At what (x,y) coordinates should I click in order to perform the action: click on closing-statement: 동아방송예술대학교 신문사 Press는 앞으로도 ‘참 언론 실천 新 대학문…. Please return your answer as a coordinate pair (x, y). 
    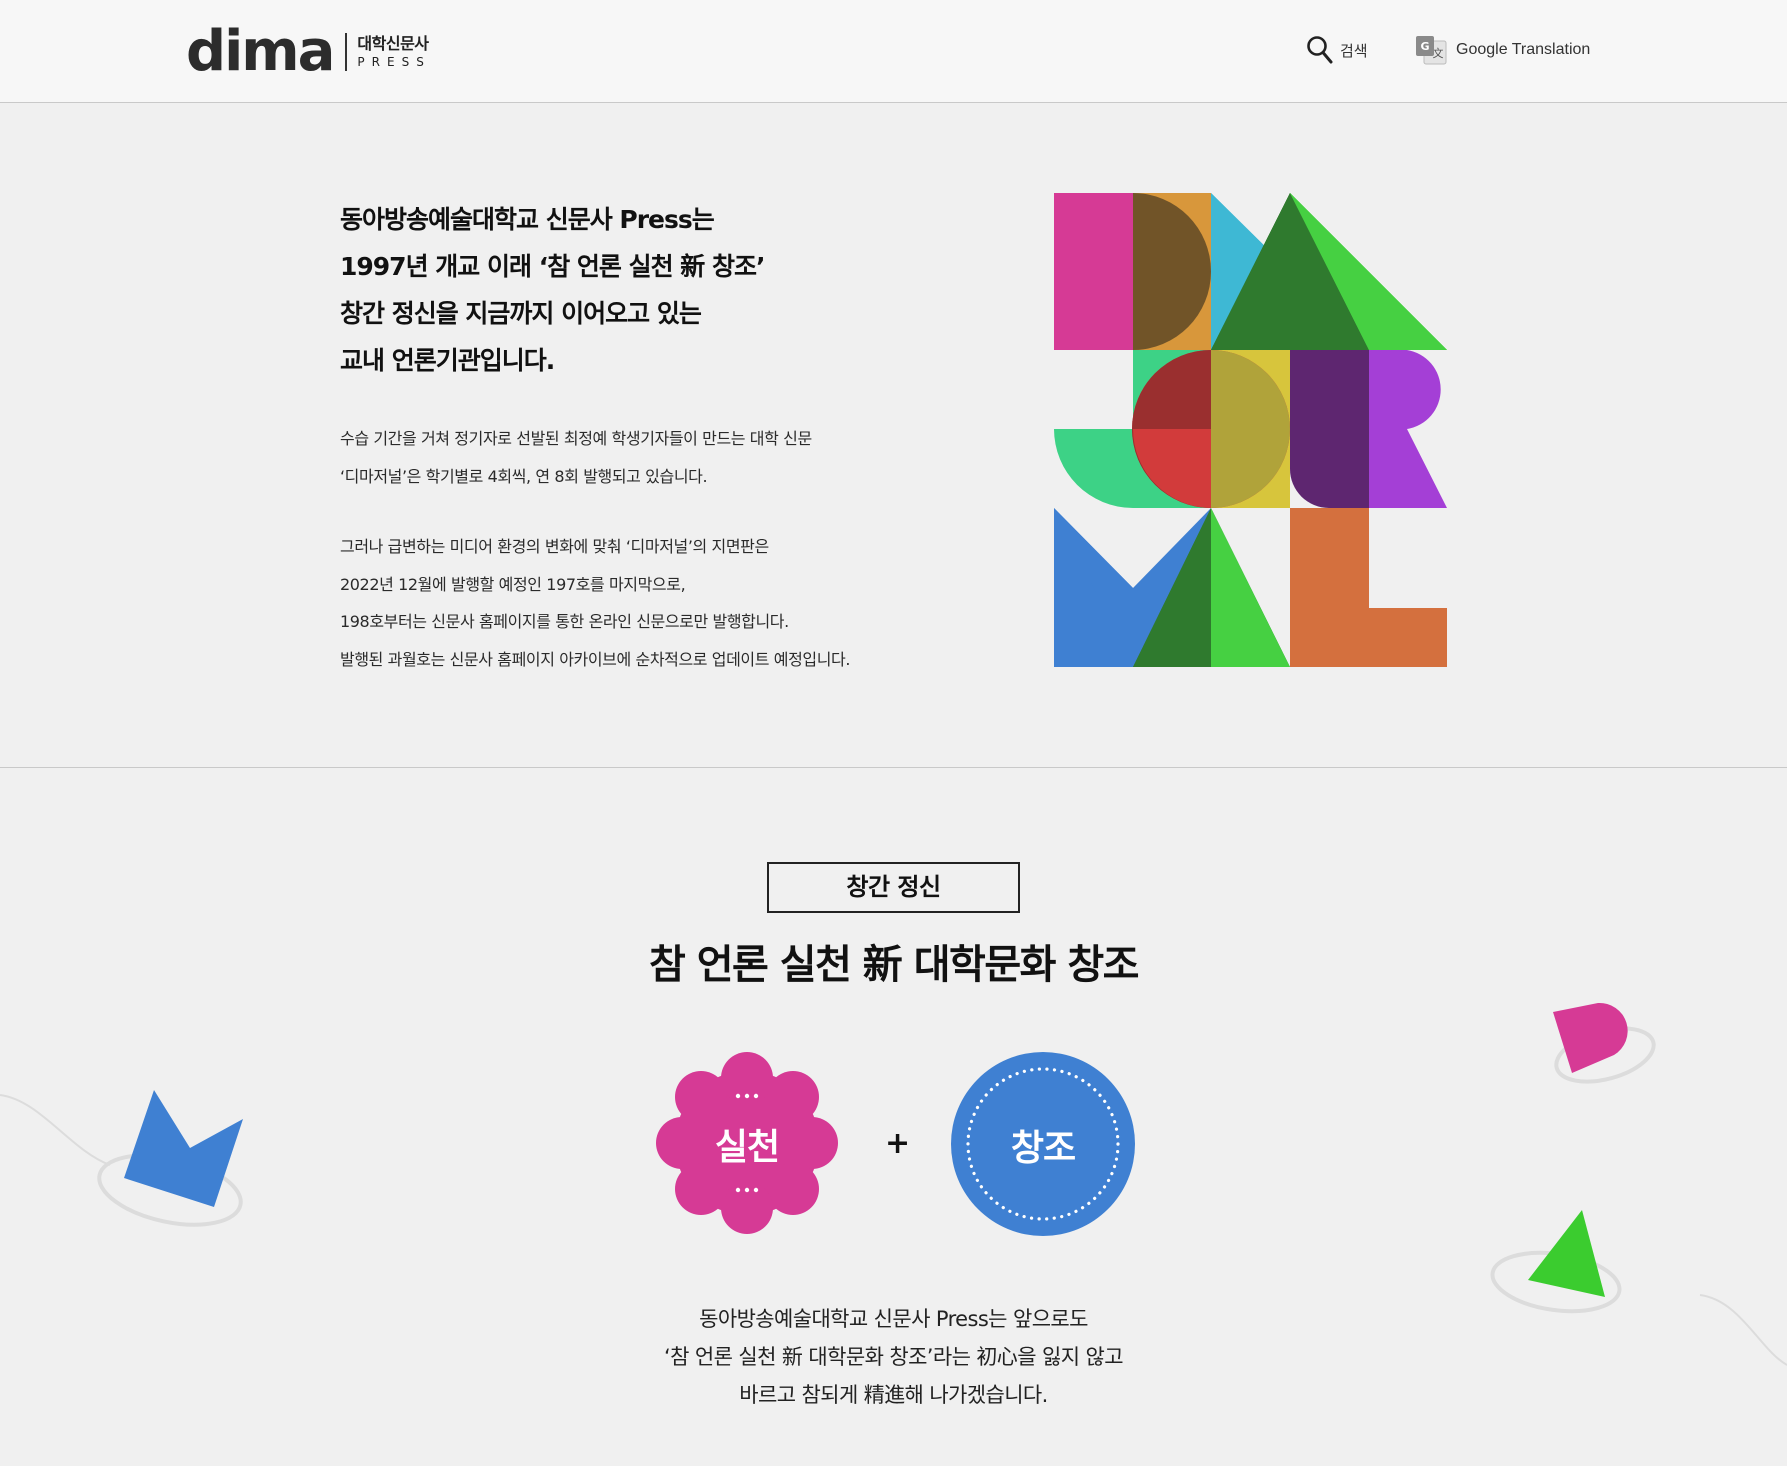
    Looking at the image, I should click on (893, 1357).